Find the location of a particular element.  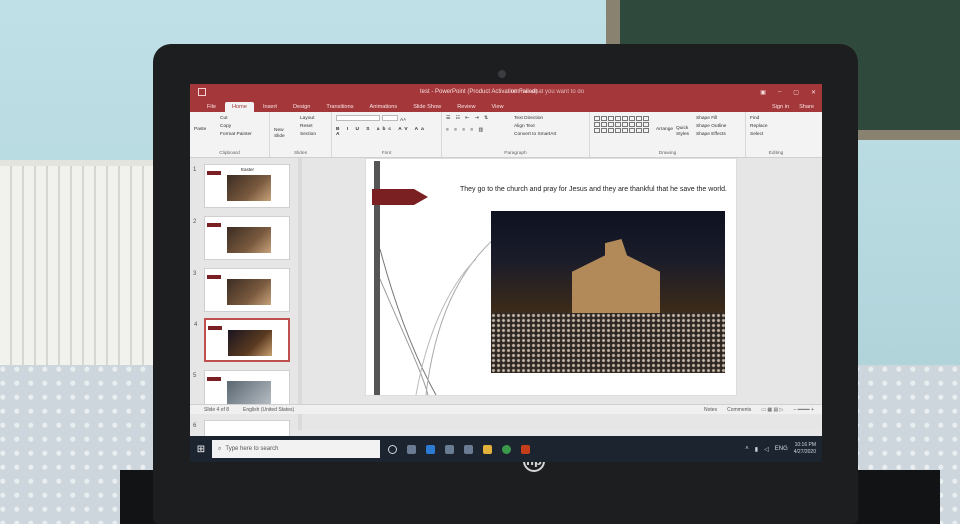

ribbon-display-icon: ▣ is located at coordinates (763, 92).